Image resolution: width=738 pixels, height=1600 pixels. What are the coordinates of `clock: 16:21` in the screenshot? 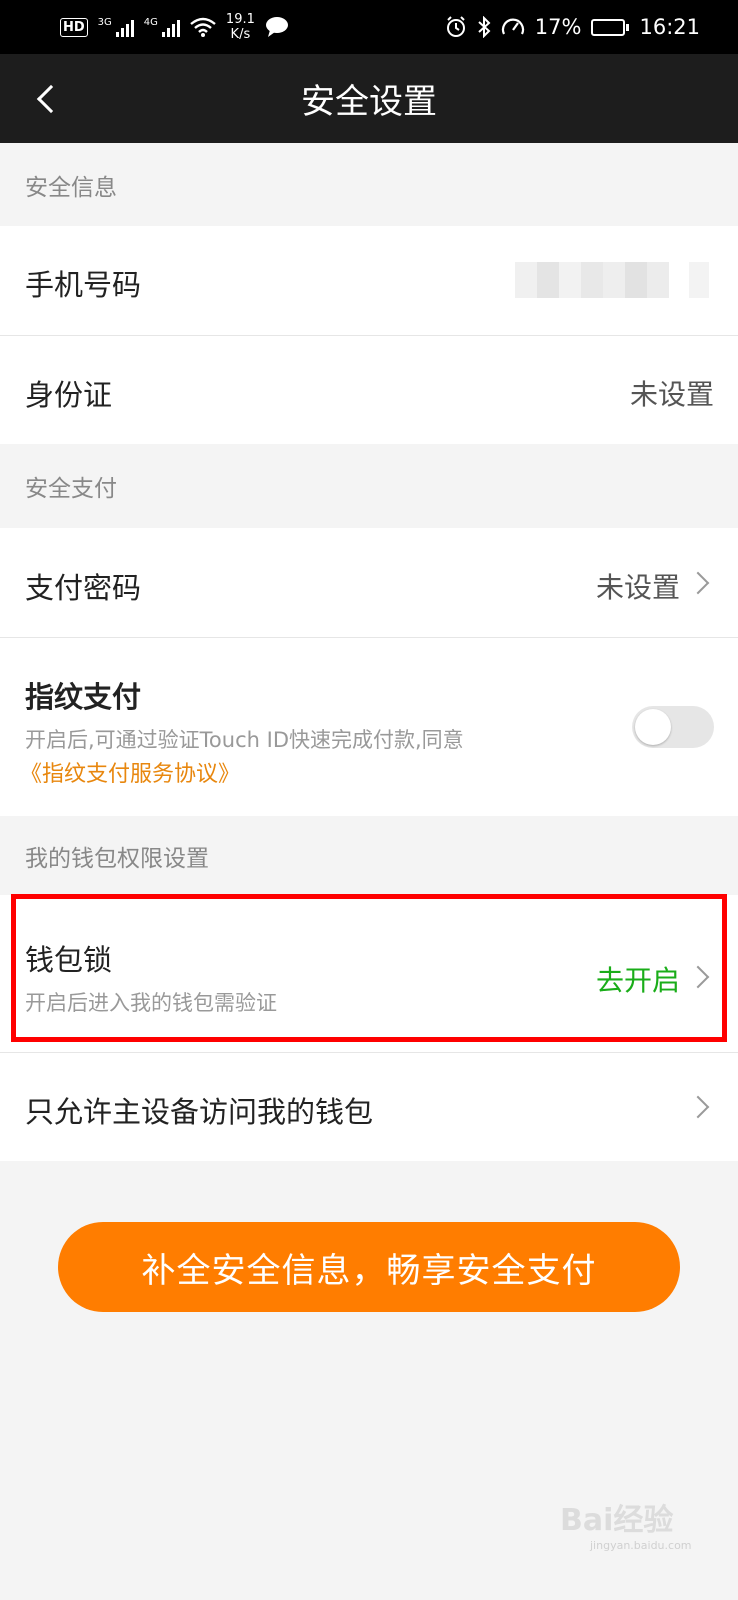 It's located at (669, 27).